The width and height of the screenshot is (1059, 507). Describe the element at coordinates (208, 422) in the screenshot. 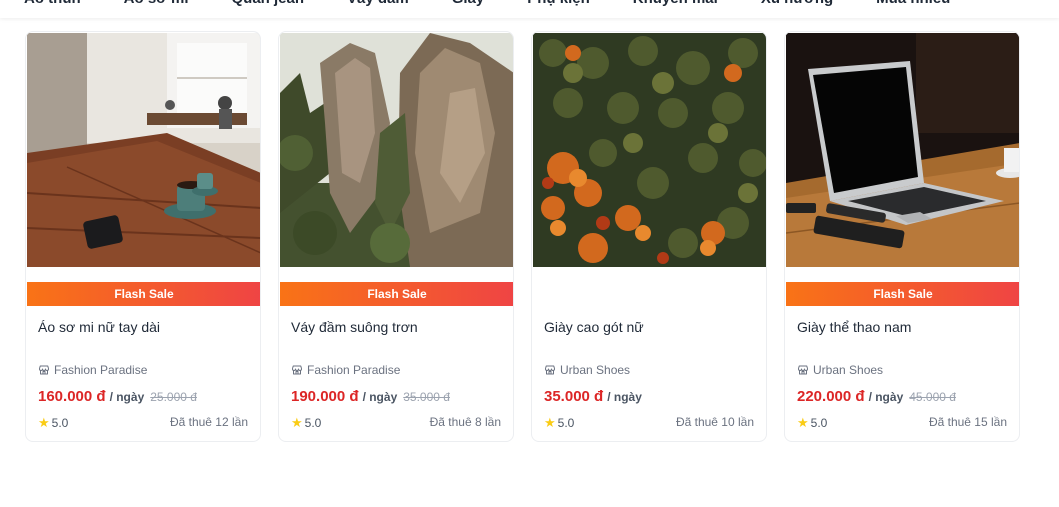

I see `rental-count: Đã thuê 12 lần` at that location.